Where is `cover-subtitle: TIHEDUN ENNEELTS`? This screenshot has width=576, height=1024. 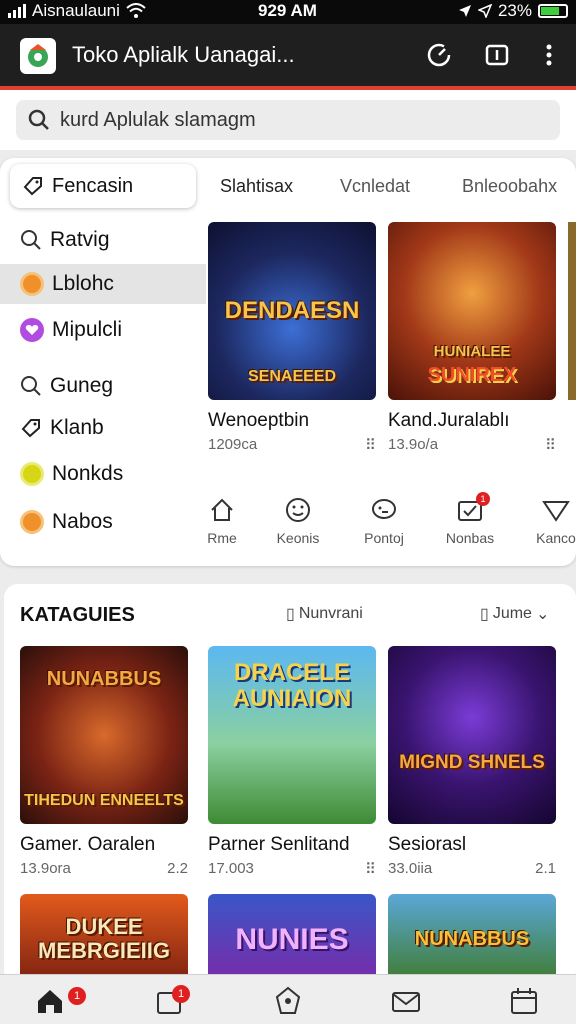
cover-subtitle: TIHEDUN ENNEELTS is located at coordinates (104, 801).